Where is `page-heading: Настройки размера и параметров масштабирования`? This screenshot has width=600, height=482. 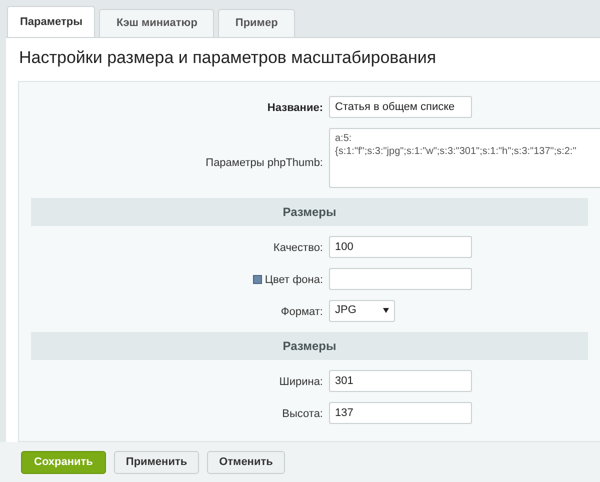 page-heading: Настройки размера и параметров масштабирования is located at coordinates (228, 58).